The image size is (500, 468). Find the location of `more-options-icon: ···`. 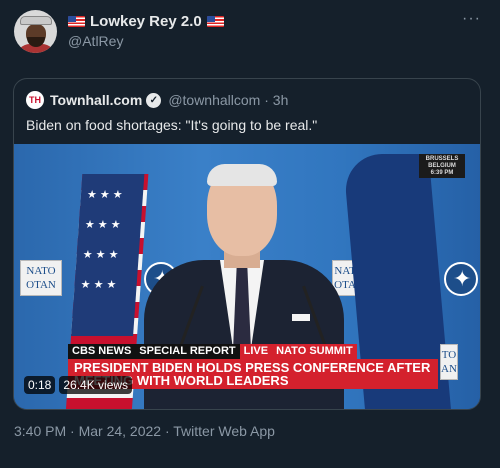

more-options-icon: ··· is located at coordinates (471, 19).